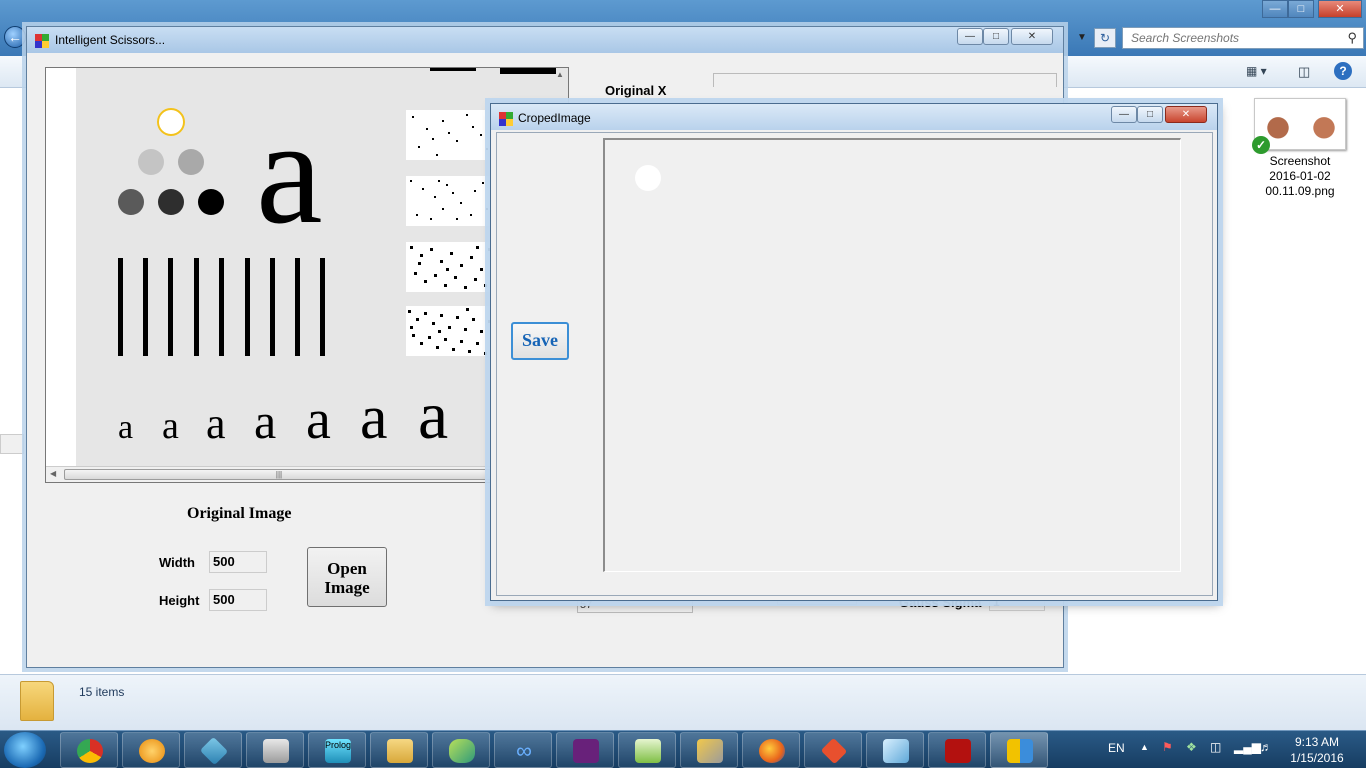 The image size is (1366, 768). Describe the element at coordinates (1116, 748) in the screenshot. I see `language-indicator: EN` at that location.